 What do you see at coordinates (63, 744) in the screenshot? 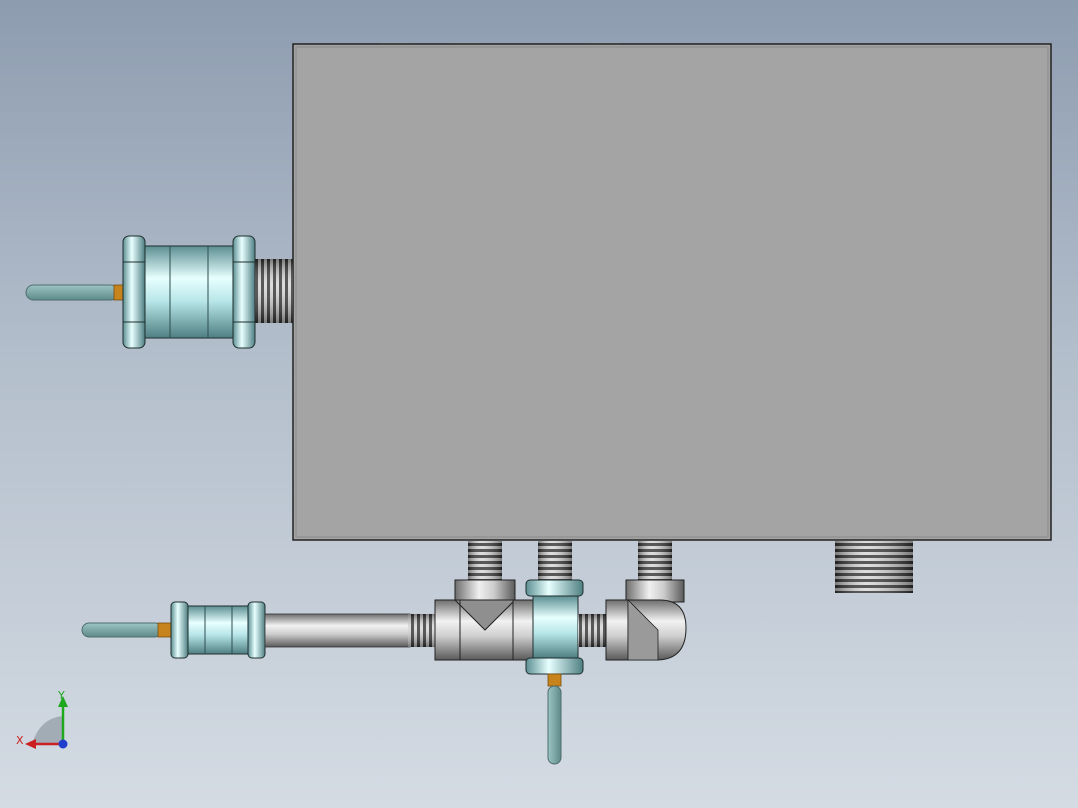
I see `triad-z-axis` at bounding box center [63, 744].